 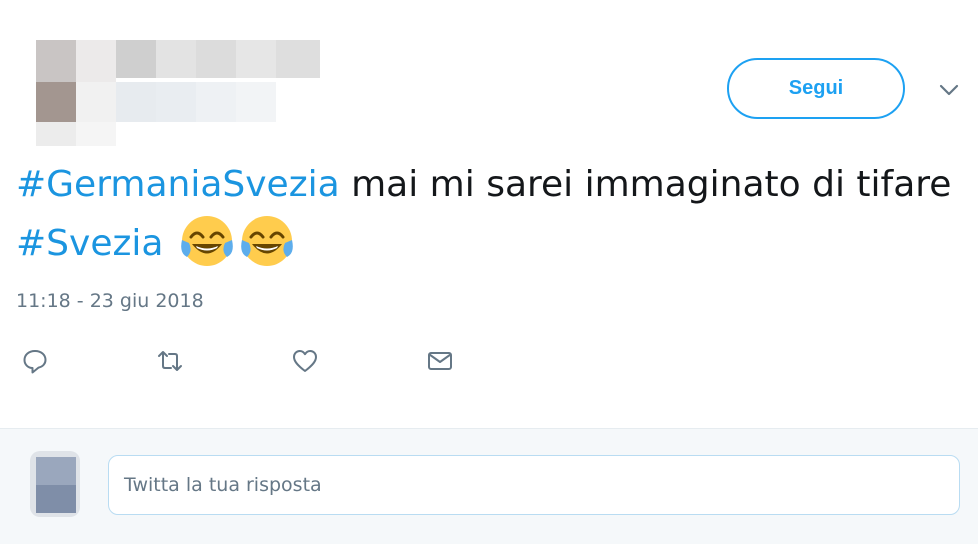 I want to click on reply-icon, so click(x=35, y=361).